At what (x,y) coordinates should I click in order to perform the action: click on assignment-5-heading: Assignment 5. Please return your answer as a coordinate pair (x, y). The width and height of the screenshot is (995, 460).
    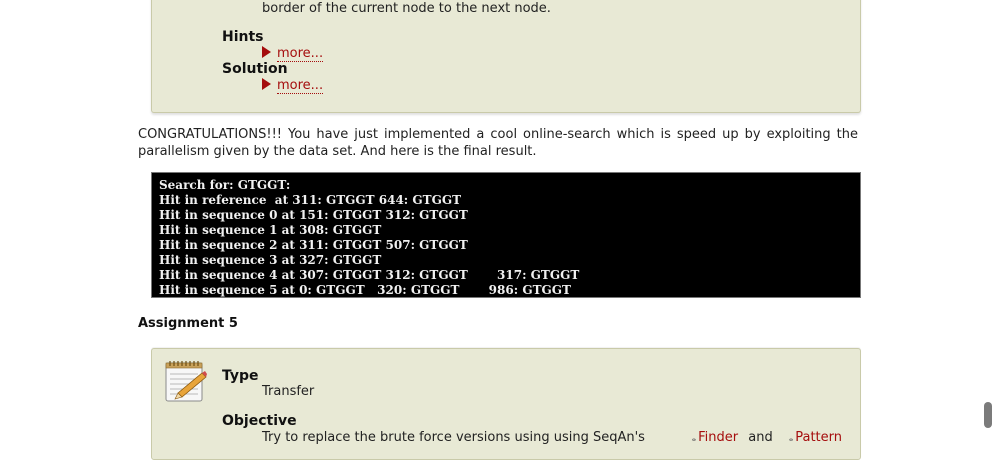
    Looking at the image, I should click on (188, 323).